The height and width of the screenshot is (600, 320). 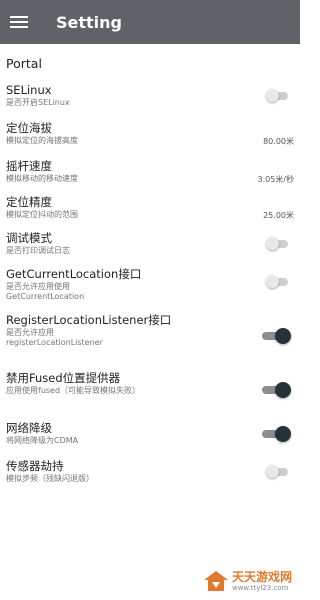 What do you see at coordinates (42, 440) in the screenshot?
I see `setting-description: 将网络降级为CDMA` at bounding box center [42, 440].